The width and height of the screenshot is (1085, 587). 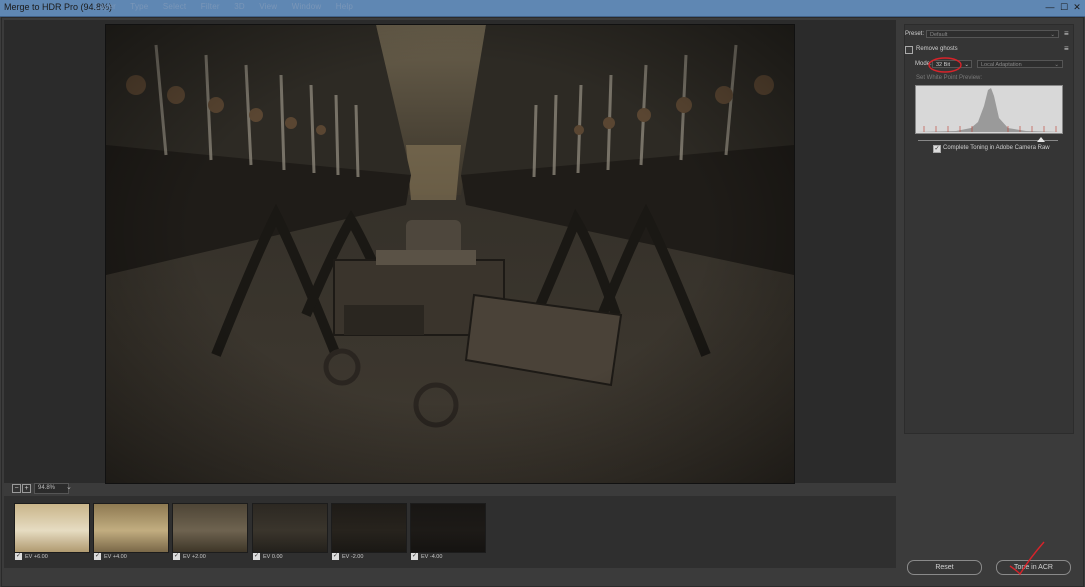 I want to click on thumbnail-label: ✓ EV +6.00, so click(x=31, y=557).